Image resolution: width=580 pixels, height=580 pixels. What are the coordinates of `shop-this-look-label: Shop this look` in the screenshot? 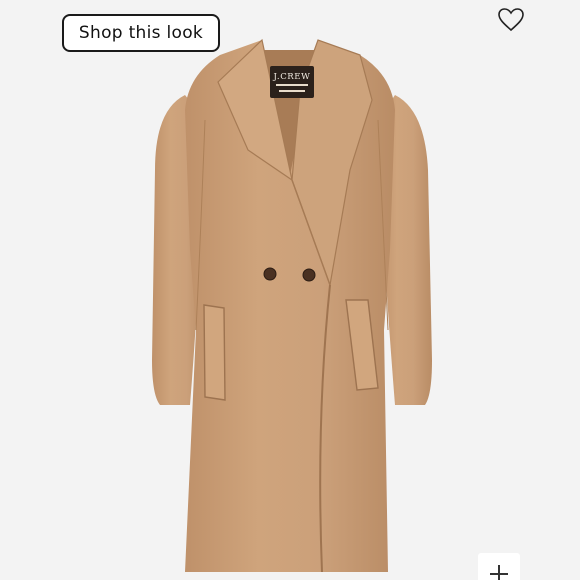 It's located at (141, 33).